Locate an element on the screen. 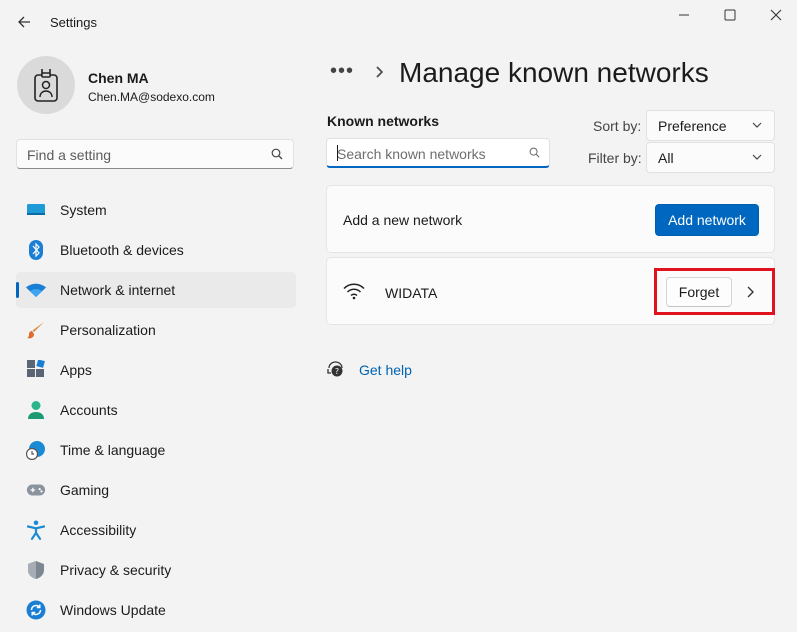  highlight-box is located at coordinates (714, 291).